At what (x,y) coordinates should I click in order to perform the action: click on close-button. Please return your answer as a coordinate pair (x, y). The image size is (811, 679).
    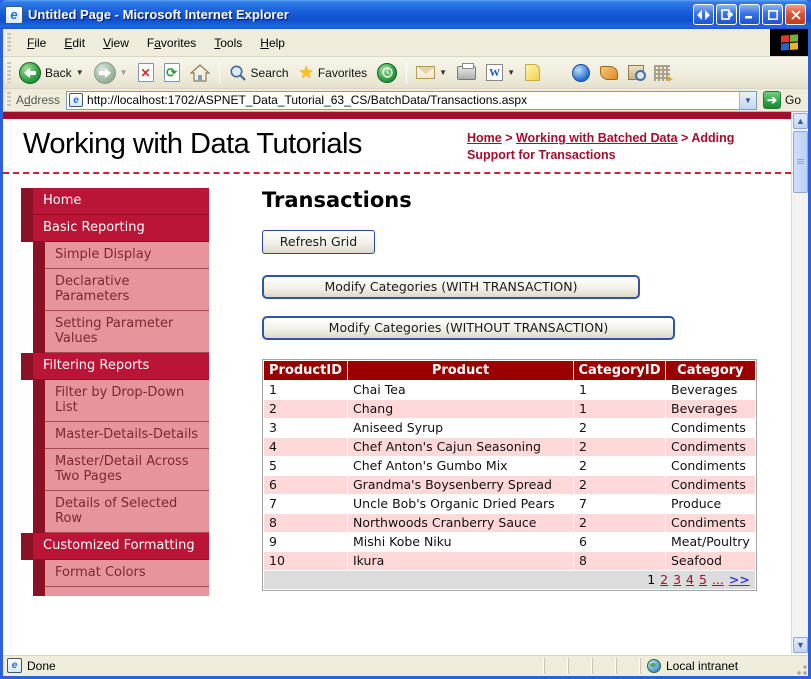
    Looking at the image, I should click on (795, 14).